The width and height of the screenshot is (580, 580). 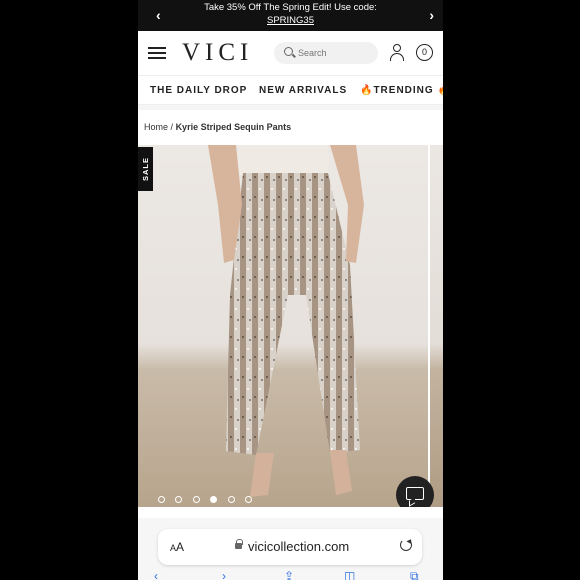 What do you see at coordinates (397, 52) in the screenshot?
I see `user-icon` at bounding box center [397, 52].